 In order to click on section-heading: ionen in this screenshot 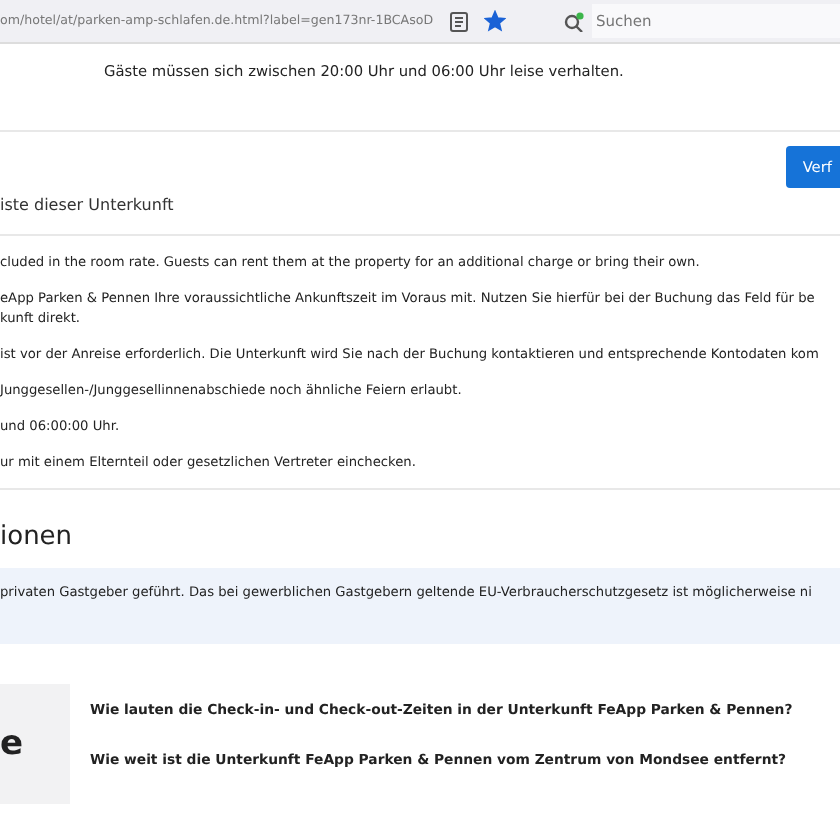, I will do `click(37, 538)`.